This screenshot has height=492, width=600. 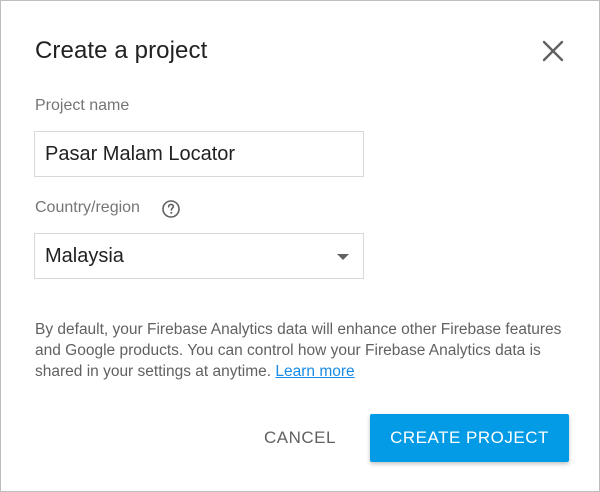 I want to click on close-button, so click(x=553, y=51).